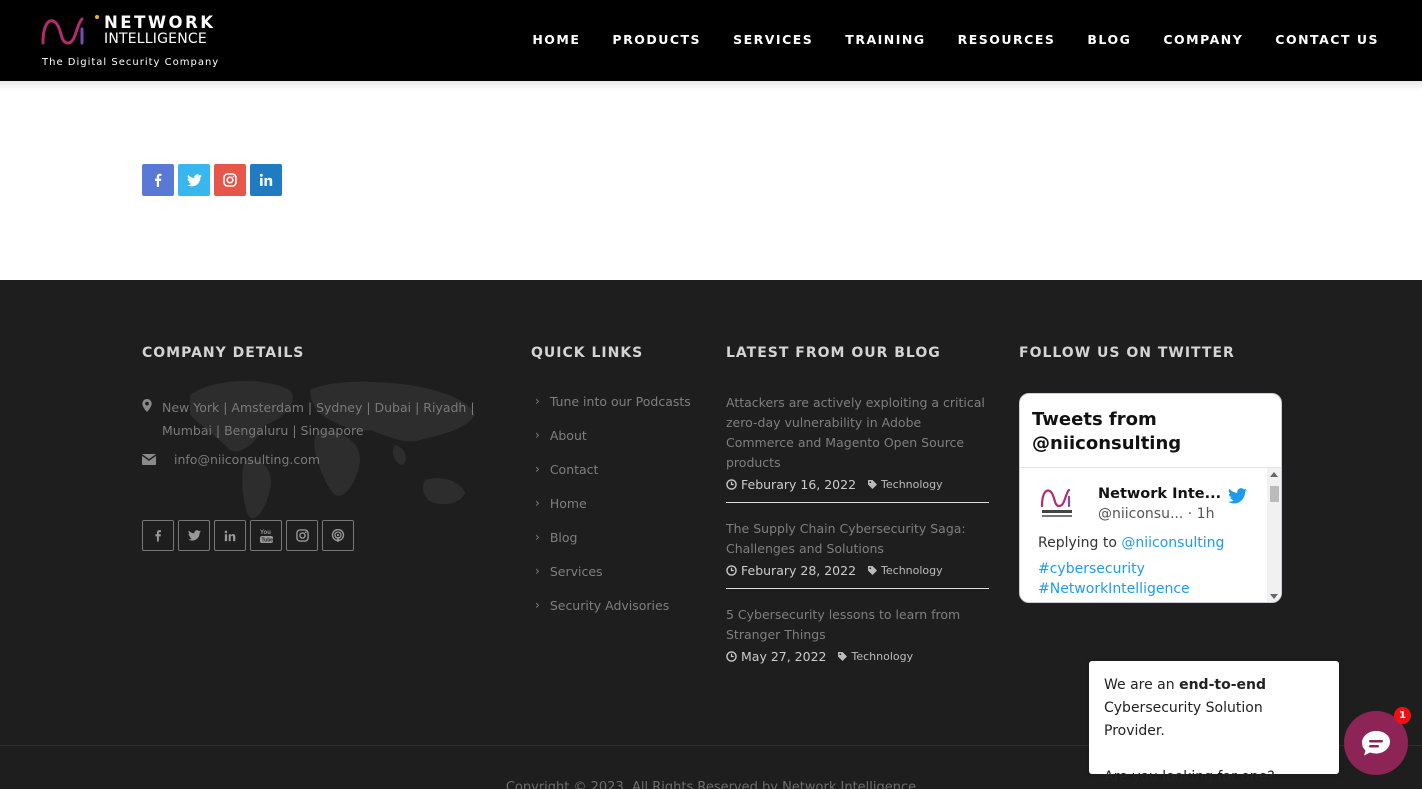 This screenshot has height=789, width=1422. I want to click on quick-link-label: Security Advisories, so click(609, 605).